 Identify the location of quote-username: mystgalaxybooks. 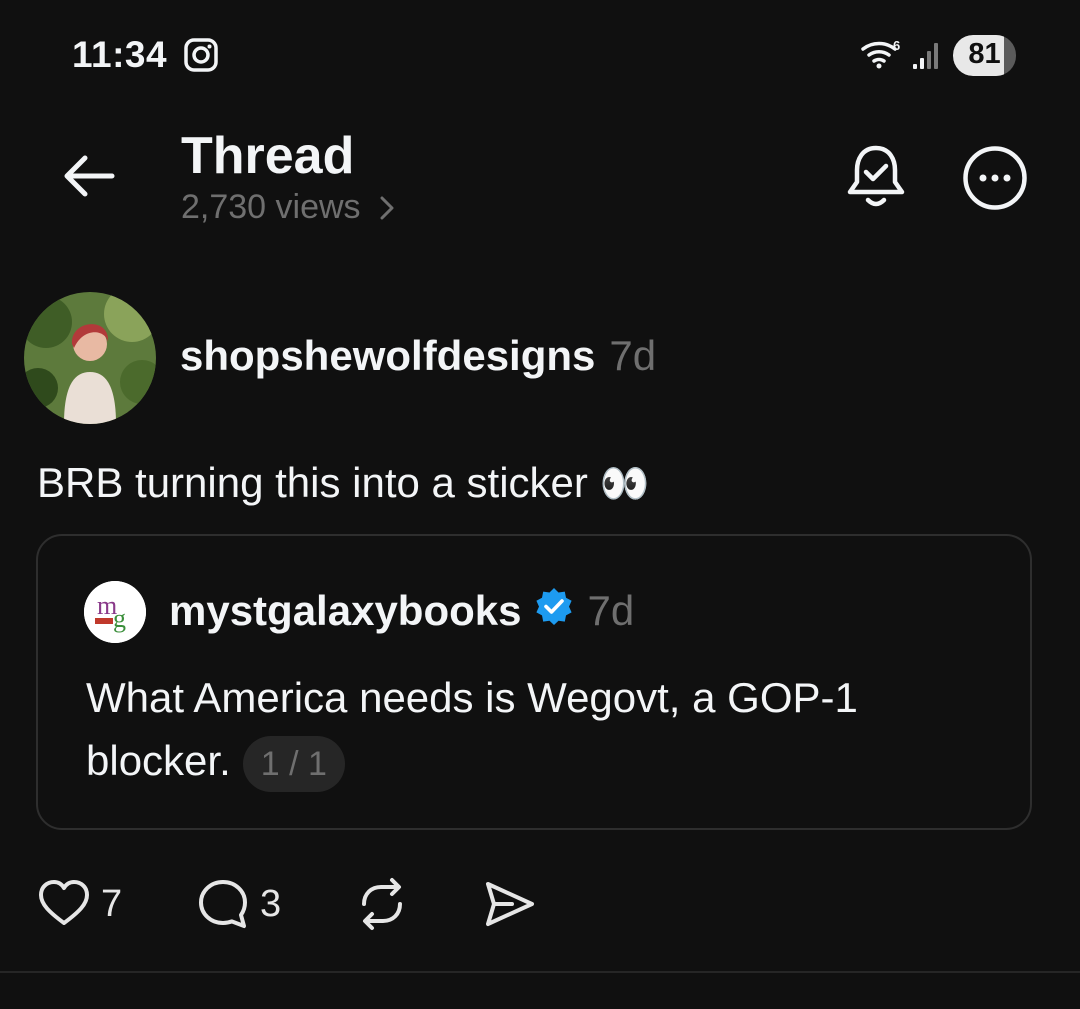
(345, 611).